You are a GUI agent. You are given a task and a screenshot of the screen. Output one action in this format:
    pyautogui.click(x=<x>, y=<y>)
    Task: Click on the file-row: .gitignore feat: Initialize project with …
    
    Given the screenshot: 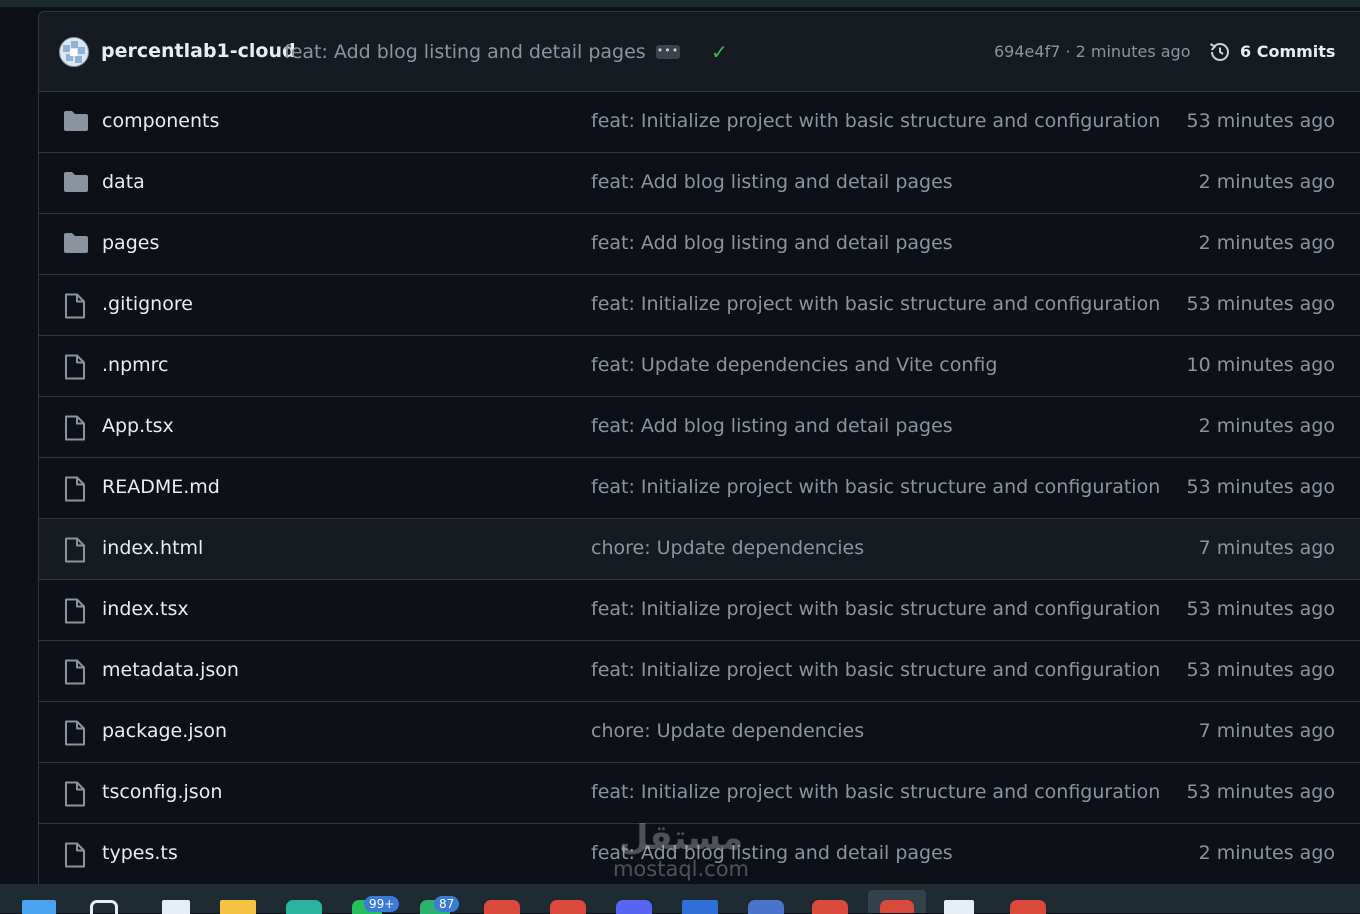 What is the action you would take?
    pyautogui.click(x=699, y=305)
    